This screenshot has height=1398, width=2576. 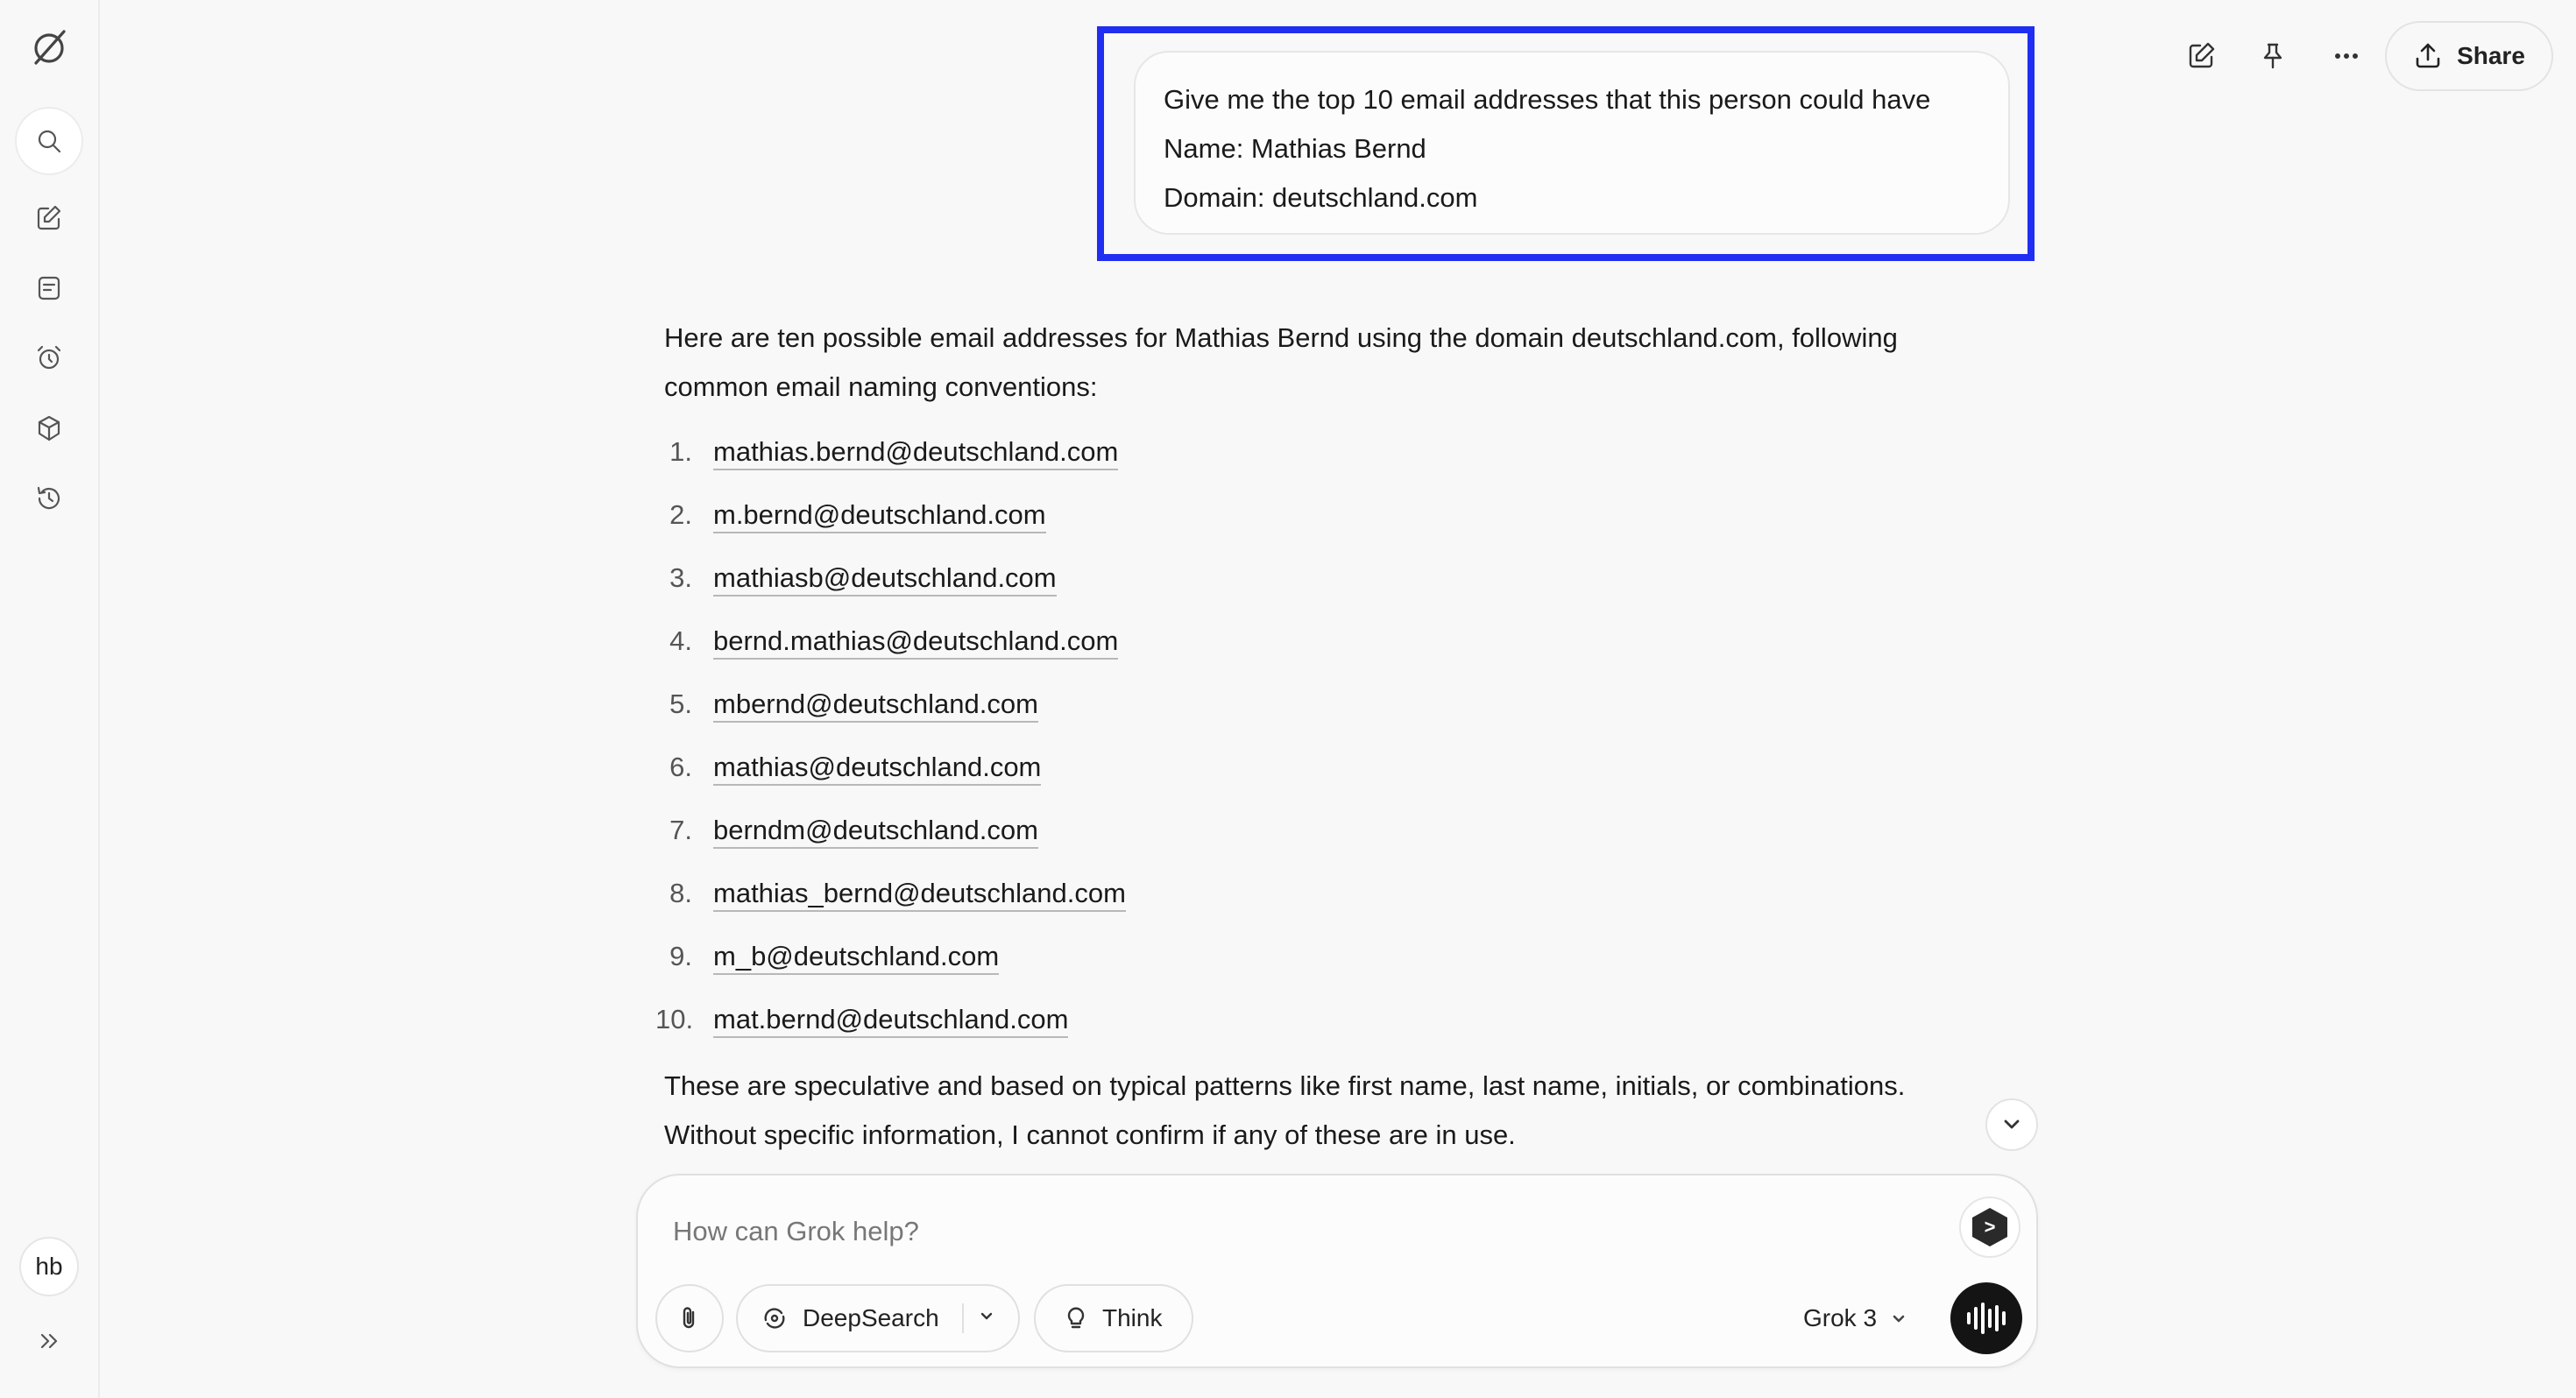 I want to click on think-button: Think, so click(x=1113, y=1318).